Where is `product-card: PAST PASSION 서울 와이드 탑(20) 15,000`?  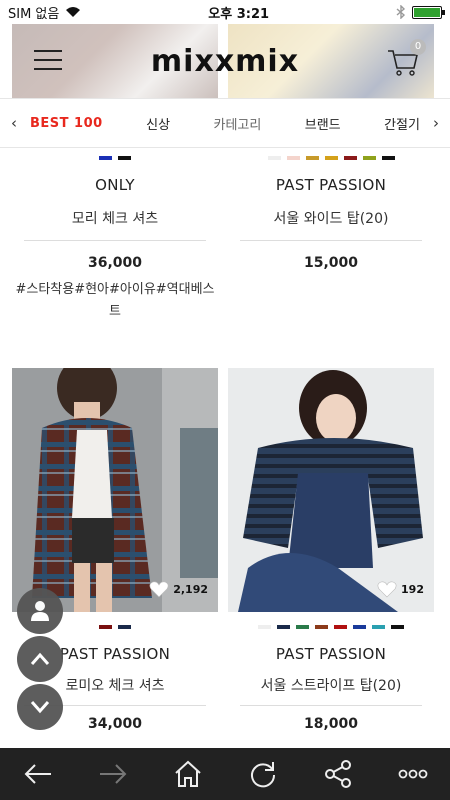
product-card: PAST PASSION 서울 와이드 탑(20) 15,000 is located at coordinates (331, 213).